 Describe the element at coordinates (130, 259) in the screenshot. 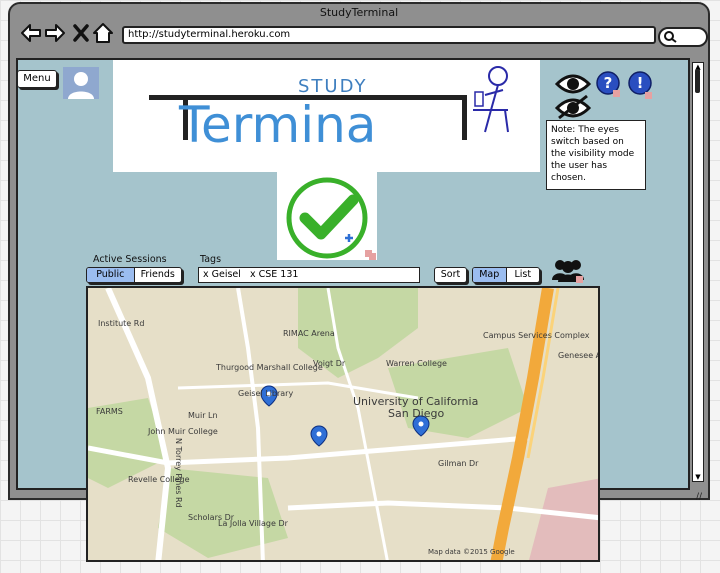

I see `active-sessions-label: Active Sessions` at that location.